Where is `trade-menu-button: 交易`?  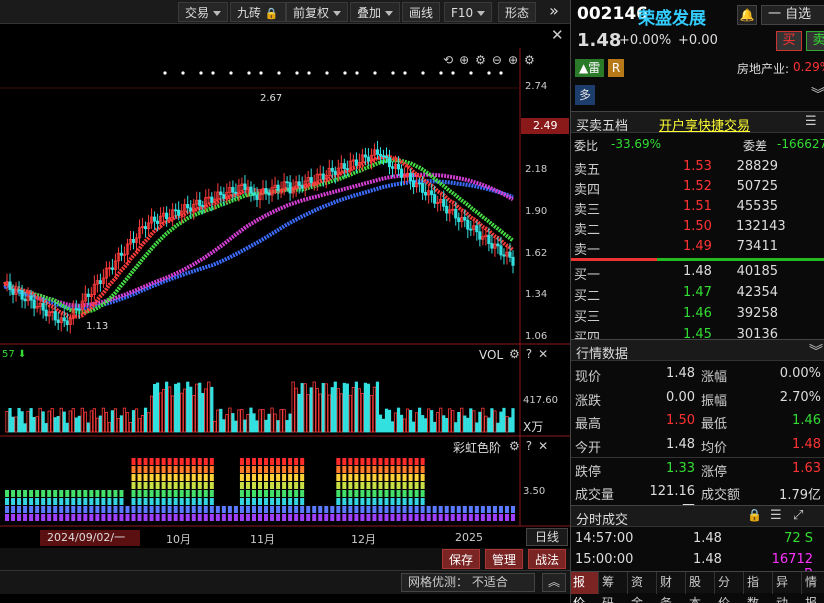
trade-menu-button: 交易 is located at coordinates (203, 12).